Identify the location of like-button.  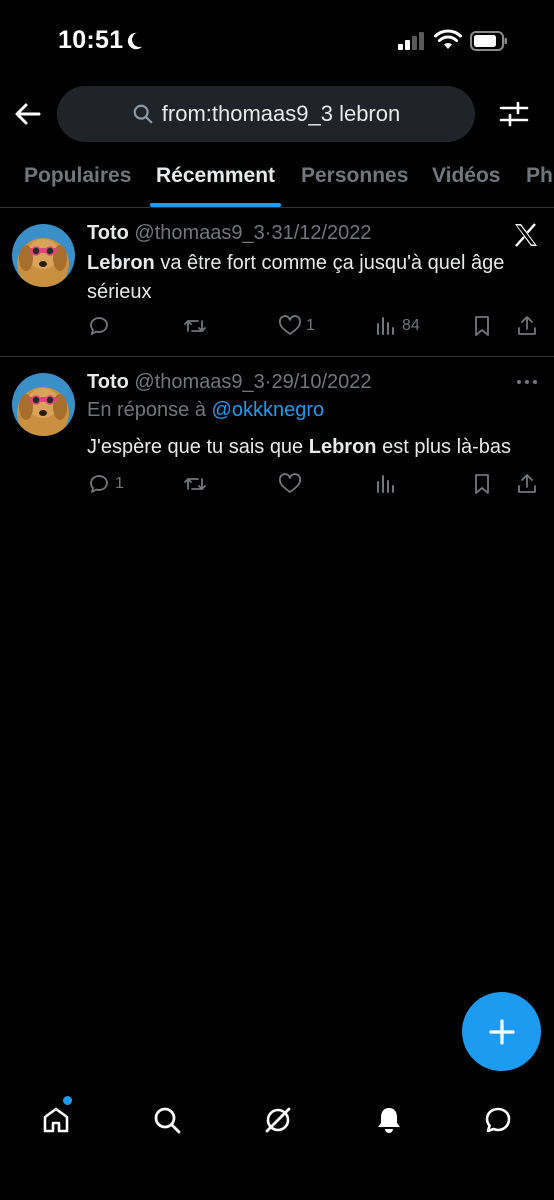
(292, 484).